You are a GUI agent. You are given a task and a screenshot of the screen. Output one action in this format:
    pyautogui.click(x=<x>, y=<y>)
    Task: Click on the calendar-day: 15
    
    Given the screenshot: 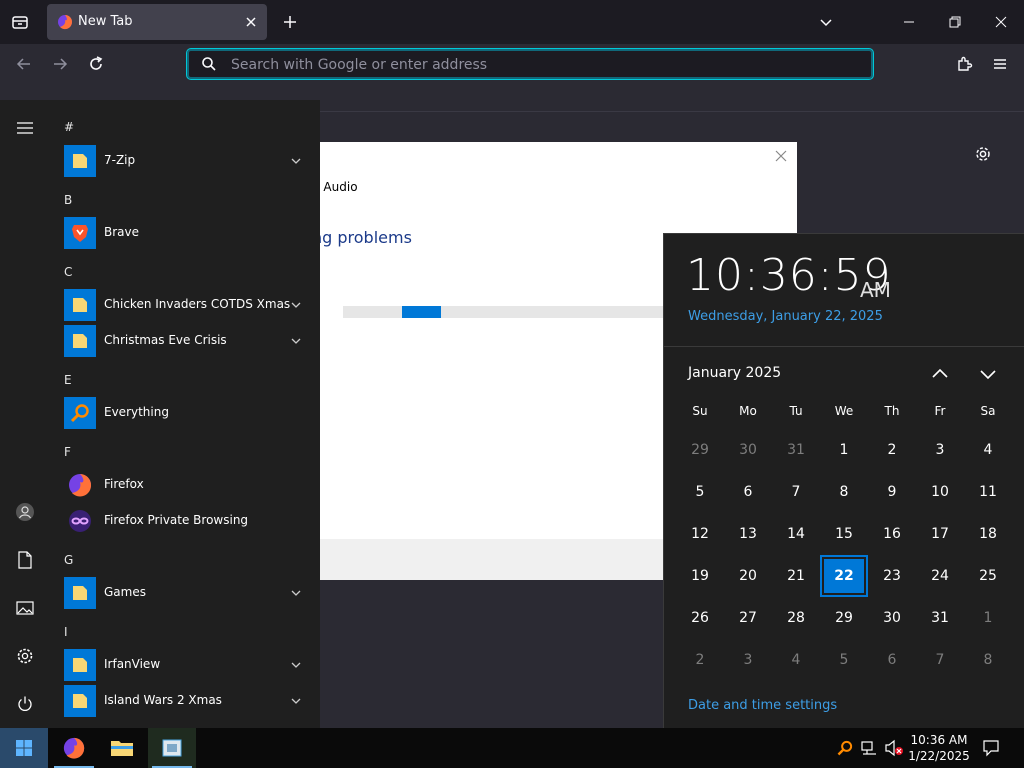 What is the action you would take?
    pyautogui.click(x=844, y=534)
    